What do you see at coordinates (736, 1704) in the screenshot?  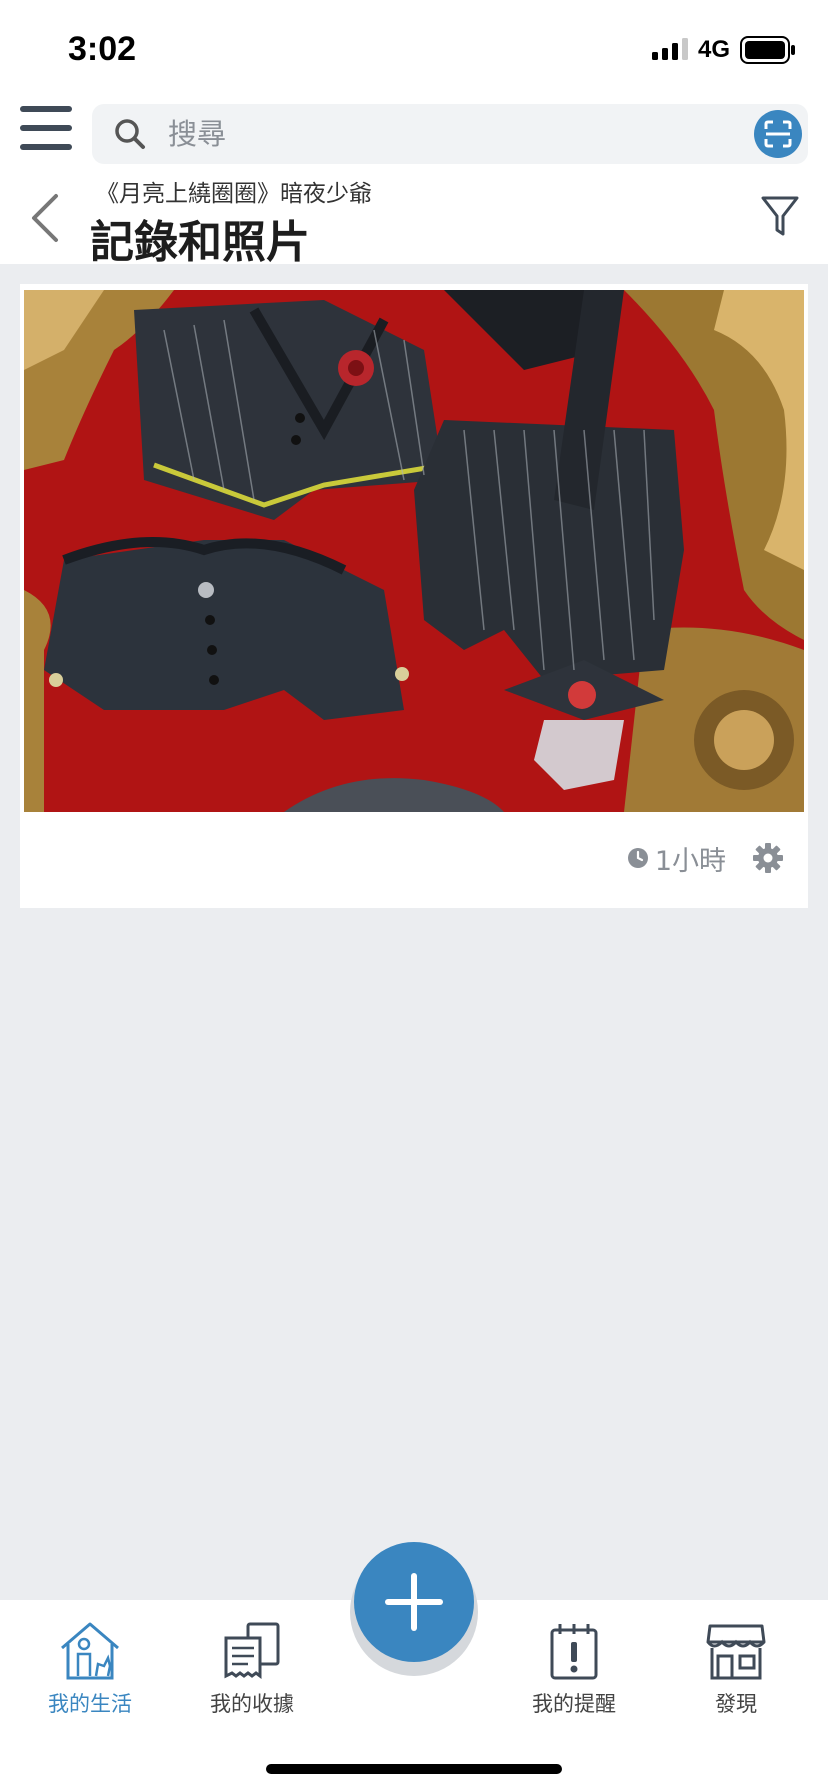 I see `nav-label-discover: 發現` at bounding box center [736, 1704].